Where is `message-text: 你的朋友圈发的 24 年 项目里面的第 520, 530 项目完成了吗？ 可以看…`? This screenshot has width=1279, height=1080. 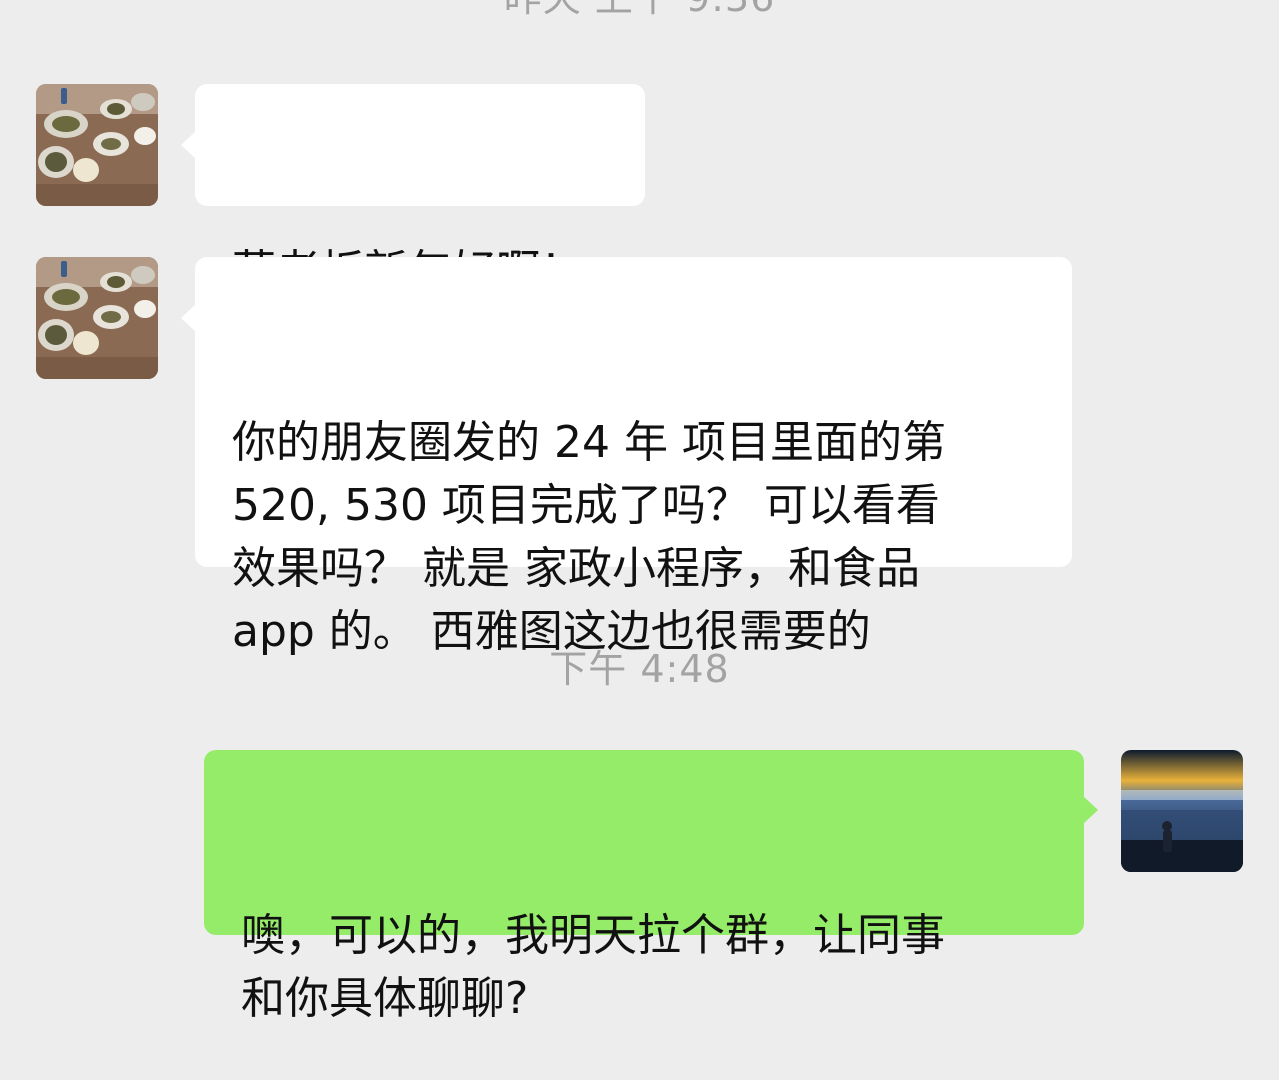
message-text: 你的朋友圈发的 24 年 项目里面的第 520, 530 项目完成了吗？ 可以看… is located at coordinates (589, 537).